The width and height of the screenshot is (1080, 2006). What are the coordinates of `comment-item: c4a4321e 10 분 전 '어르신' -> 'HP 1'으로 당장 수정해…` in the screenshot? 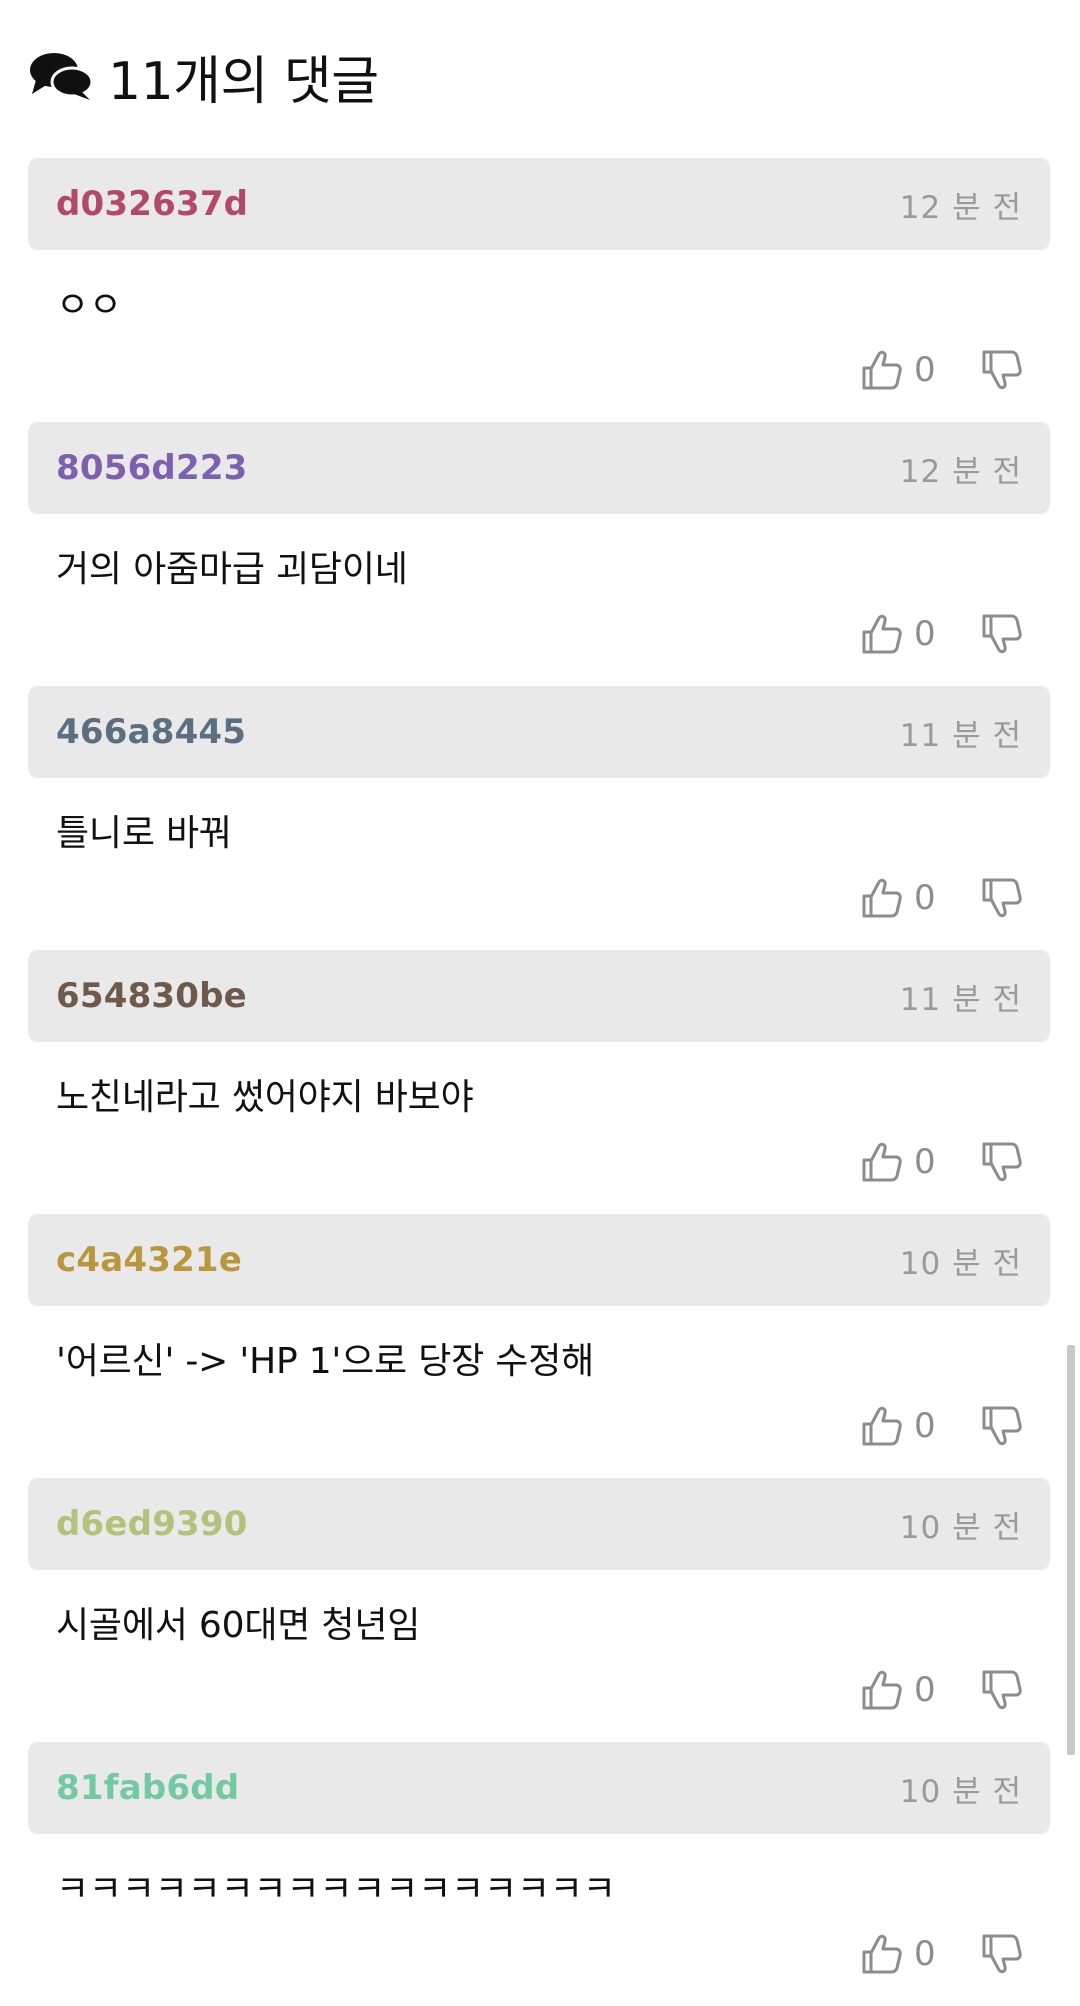 It's located at (539, 1346).